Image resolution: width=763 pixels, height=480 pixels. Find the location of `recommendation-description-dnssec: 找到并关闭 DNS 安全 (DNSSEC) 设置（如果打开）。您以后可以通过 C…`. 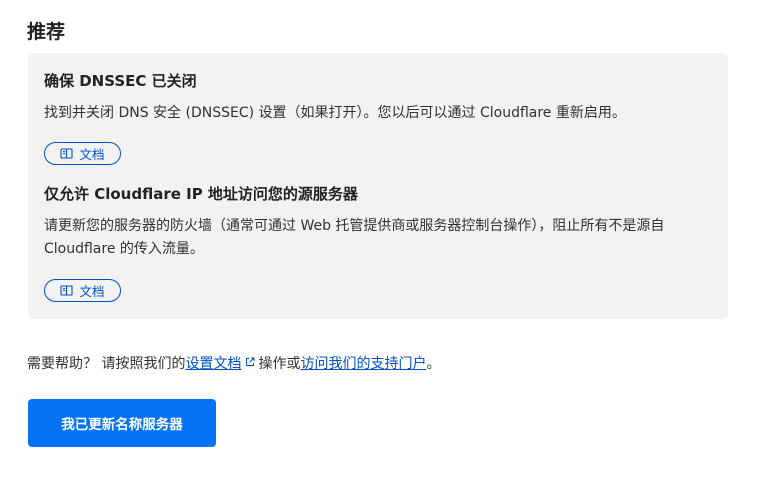

recommendation-description-dnssec: 找到并关闭 DNS 安全 (DNSSEC) 设置（如果打开）。您以后可以通过 C… is located at coordinates (335, 113).